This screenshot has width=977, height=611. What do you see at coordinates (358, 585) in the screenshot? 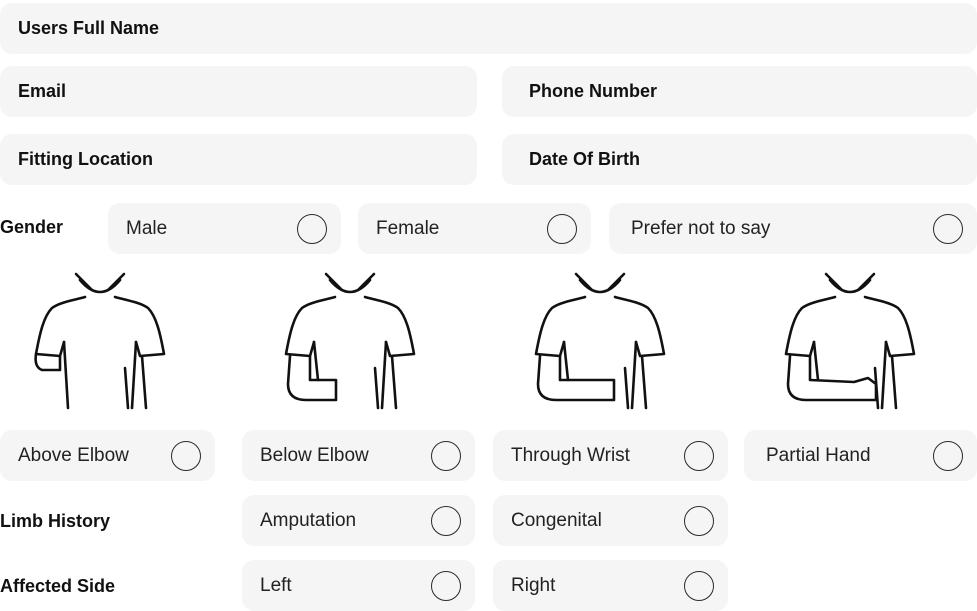
I see `affected-side-option-left: Left` at bounding box center [358, 585].